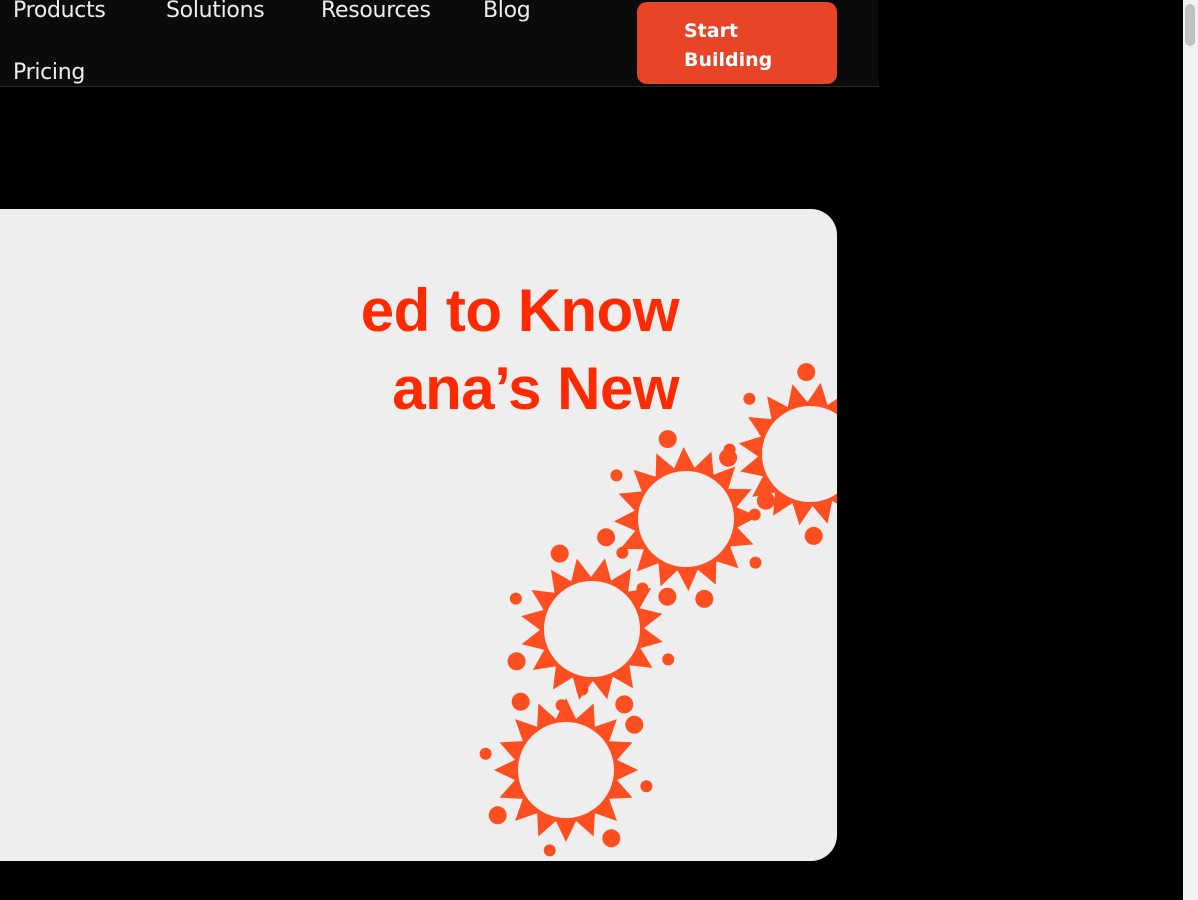  What do you see at coordinates (1190, 450) in the screenshot?
I see `vertical-scrollbar` at bounding box center [1190, 450].